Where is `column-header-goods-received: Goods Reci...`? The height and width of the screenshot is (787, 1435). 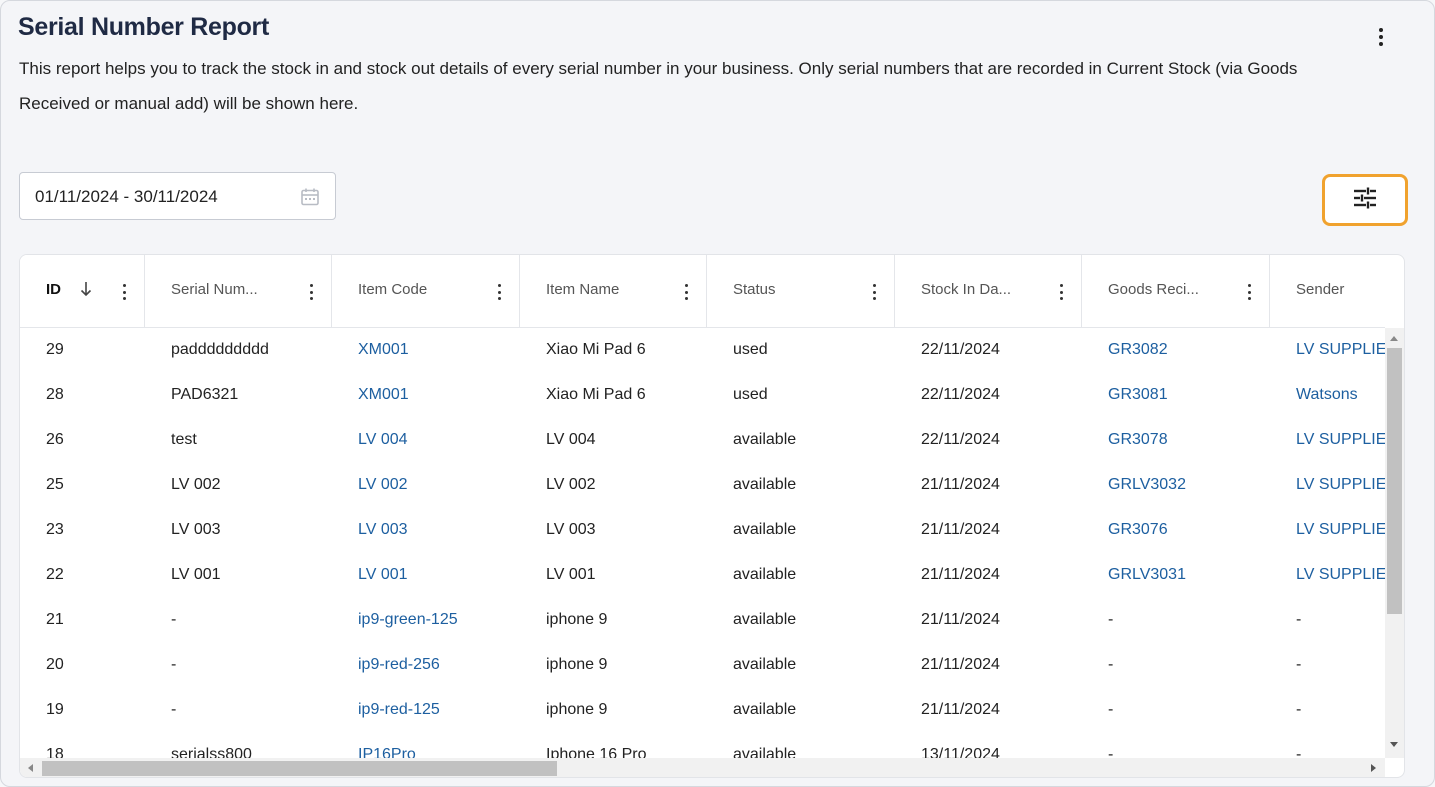 column-header-goods-received: Goods Reci... is located at coordinates (1176, 291).